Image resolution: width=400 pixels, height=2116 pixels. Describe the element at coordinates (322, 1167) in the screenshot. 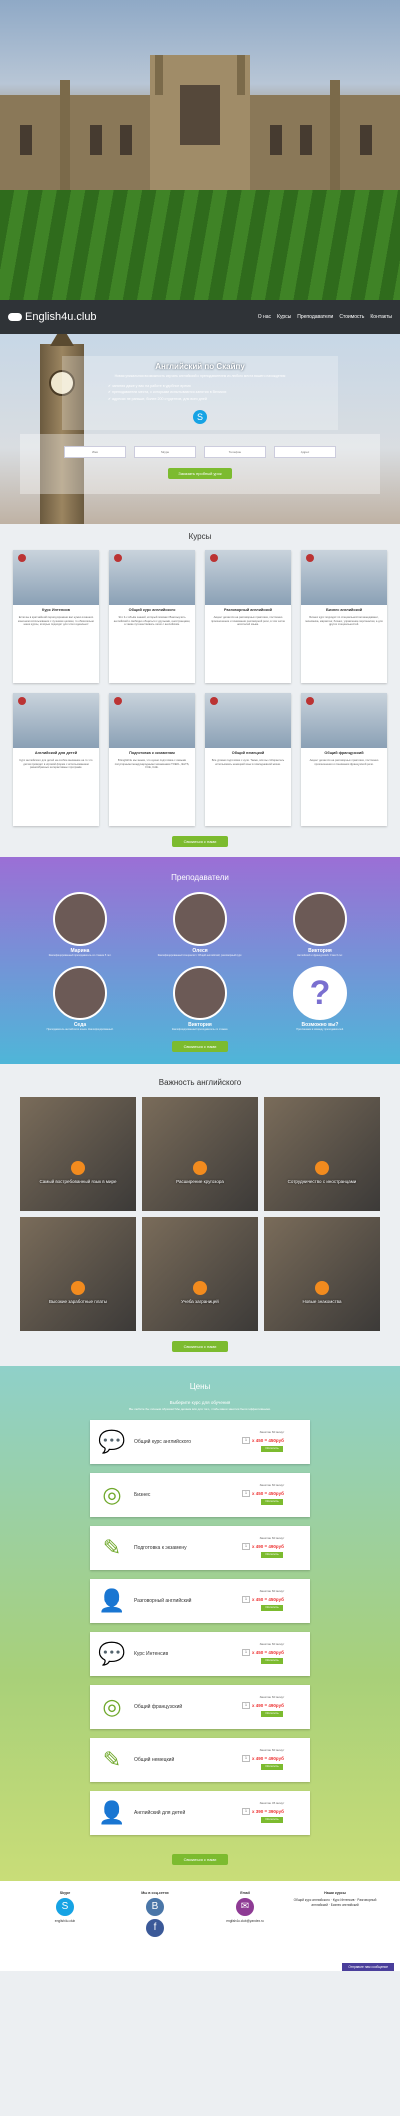

I see `handshake-icon` at that location.